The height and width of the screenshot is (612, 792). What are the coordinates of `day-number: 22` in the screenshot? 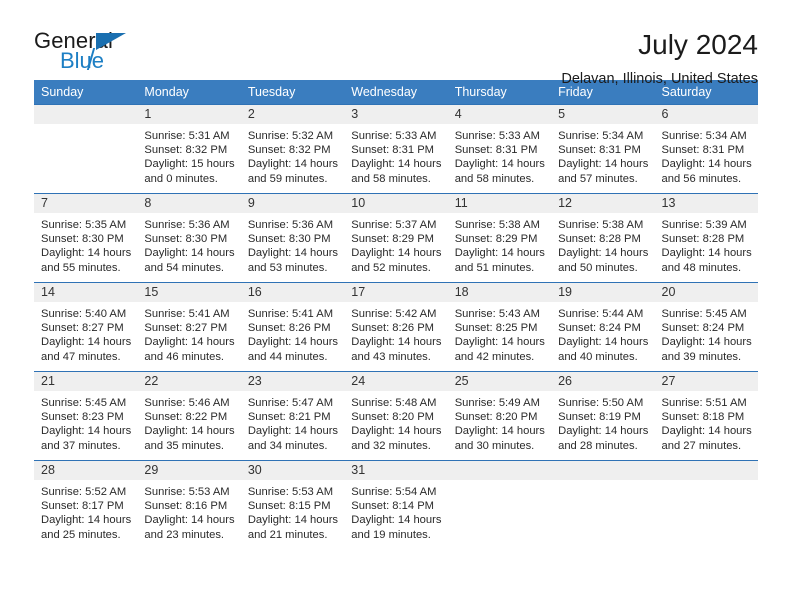 It's located at (189, 381).